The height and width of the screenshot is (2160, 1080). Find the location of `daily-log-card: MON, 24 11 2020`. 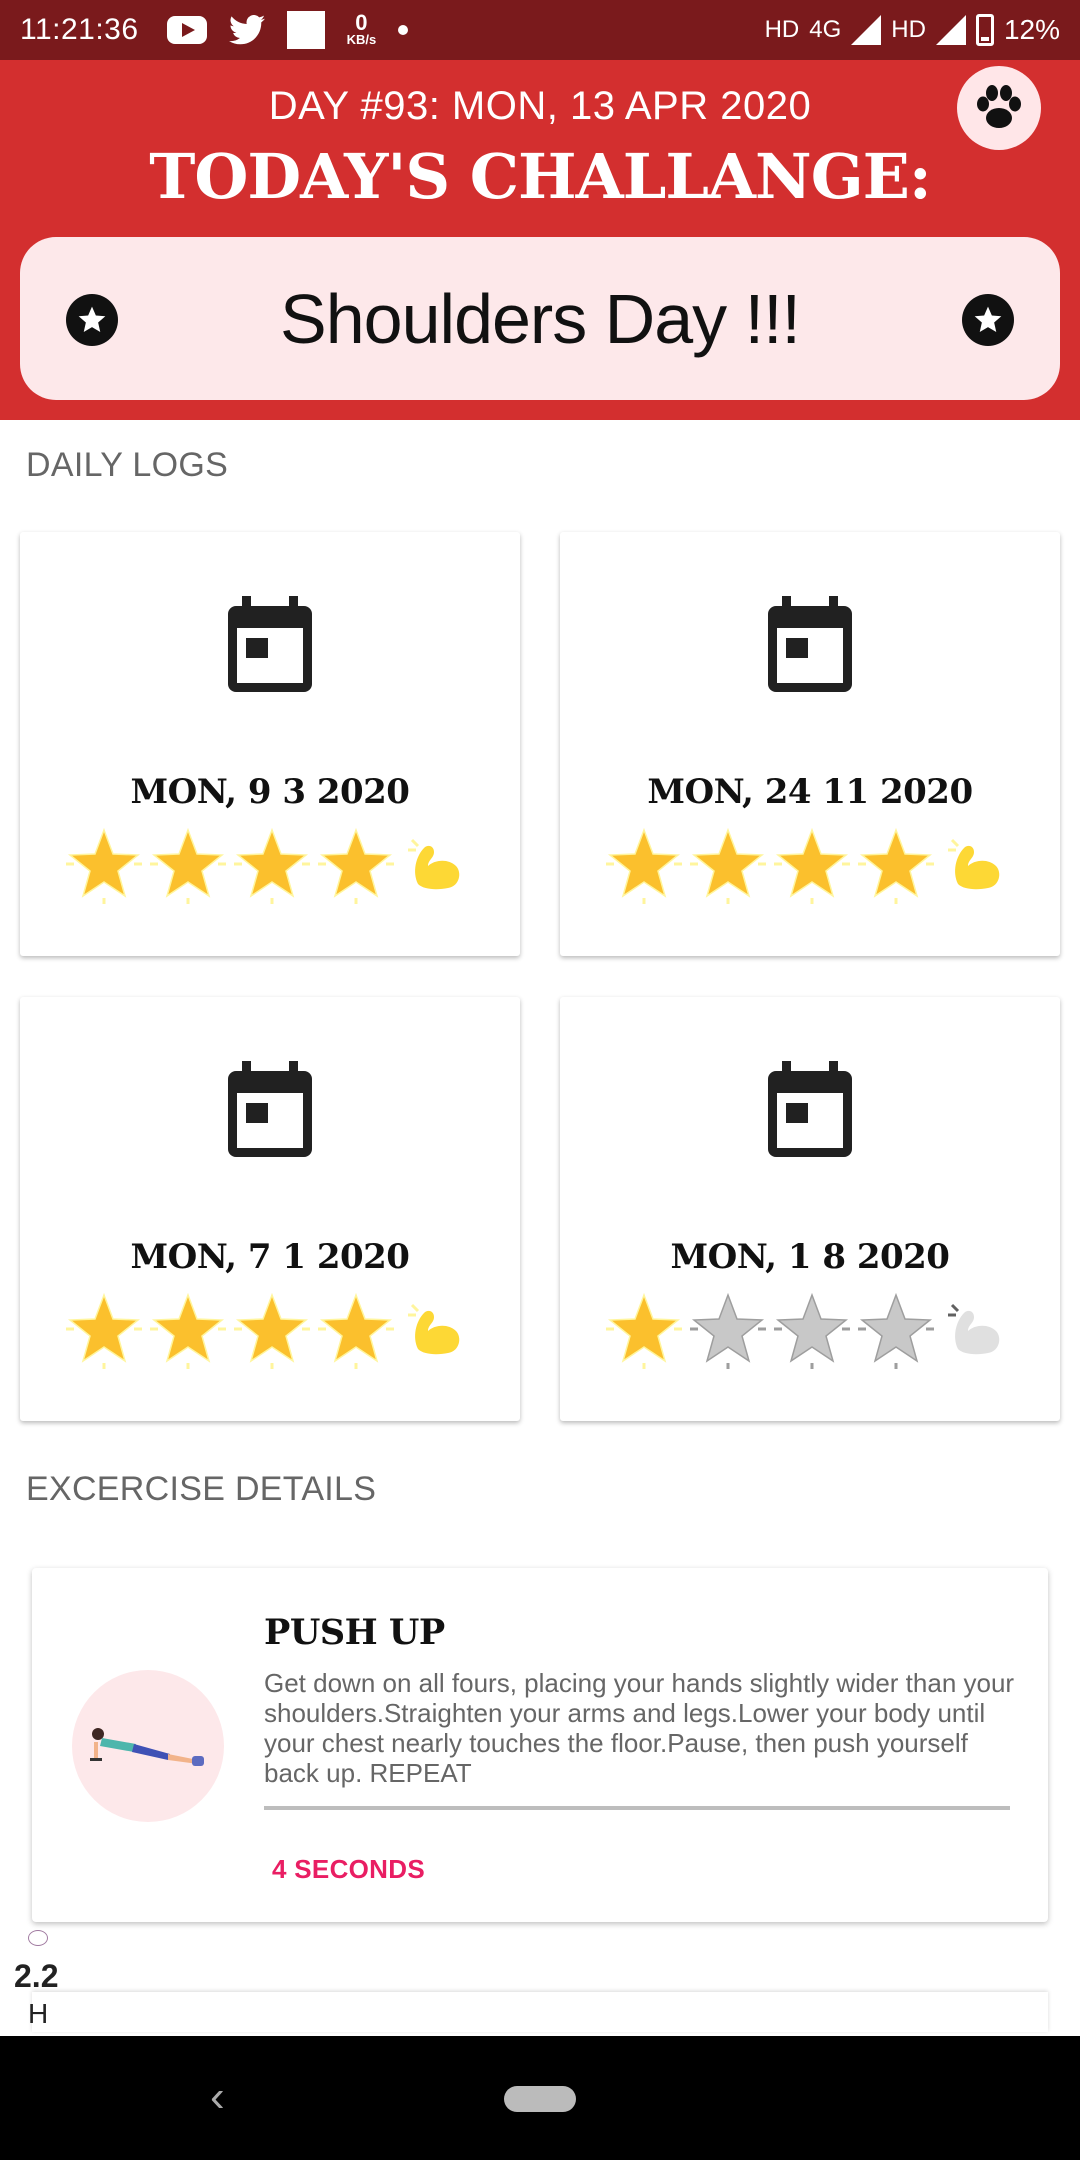

daily-log-card: MON, 24 11 2020 is located at coordinates (810, 744).